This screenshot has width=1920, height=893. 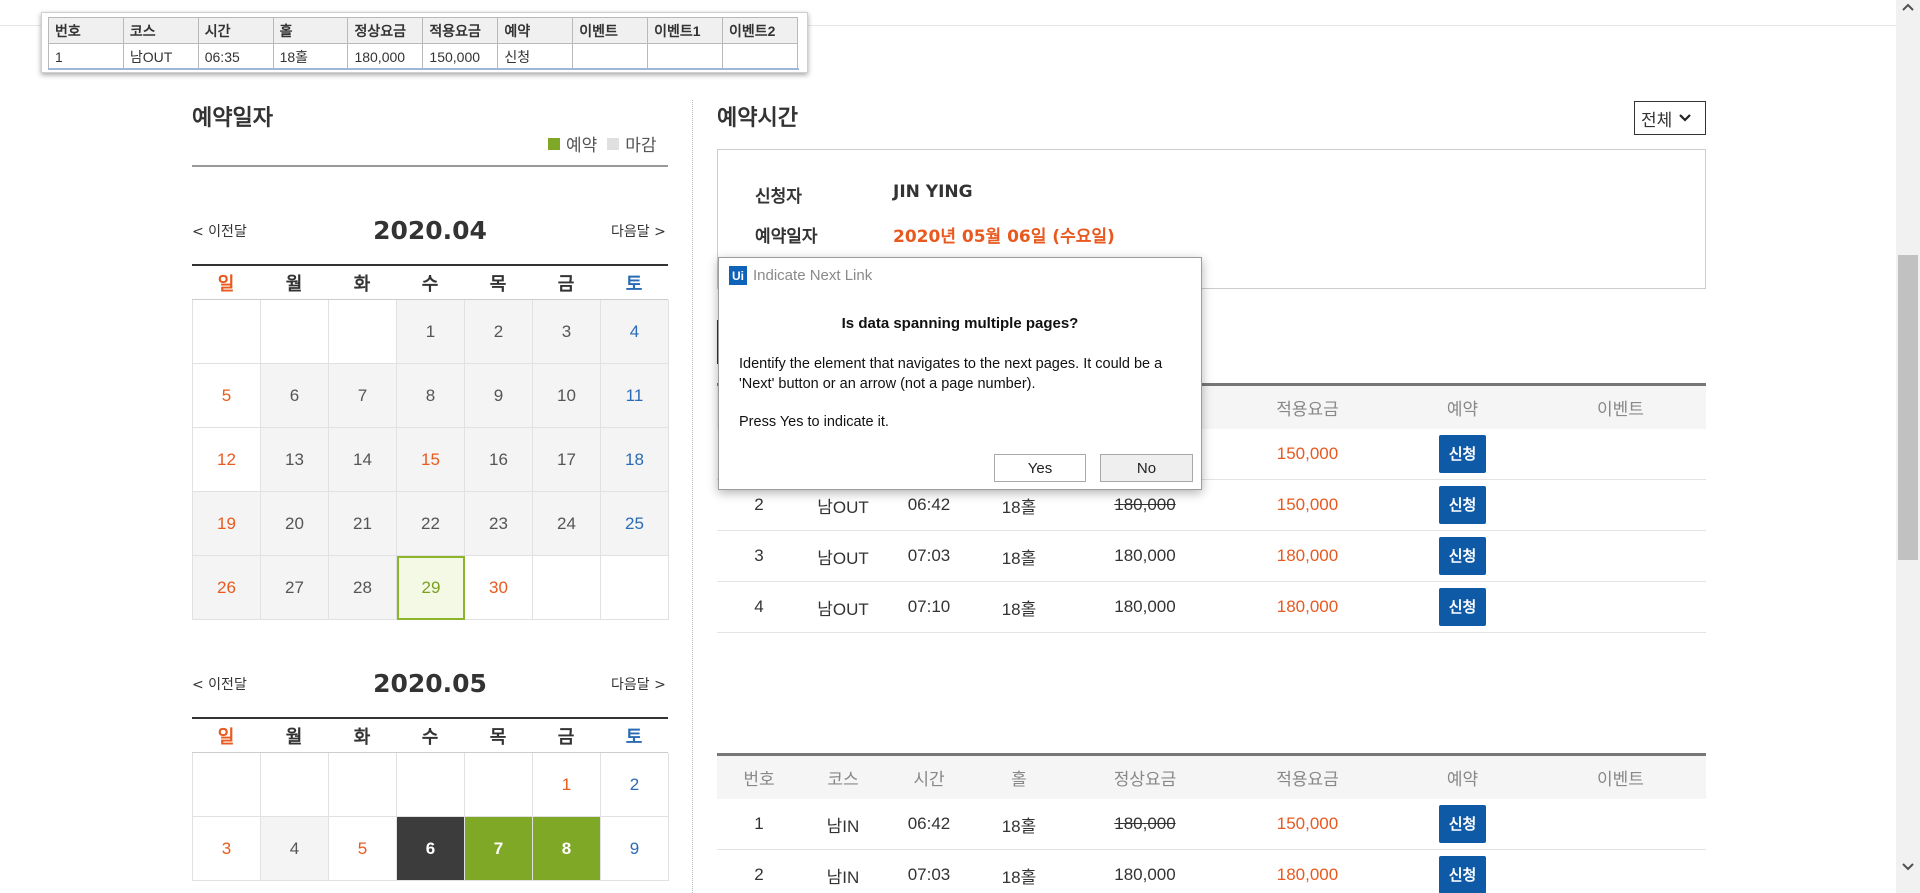 What do you see at coordinates (1146, 468) in the screenshot?
I see `no-button: No` at bounding box center [1146, 468].